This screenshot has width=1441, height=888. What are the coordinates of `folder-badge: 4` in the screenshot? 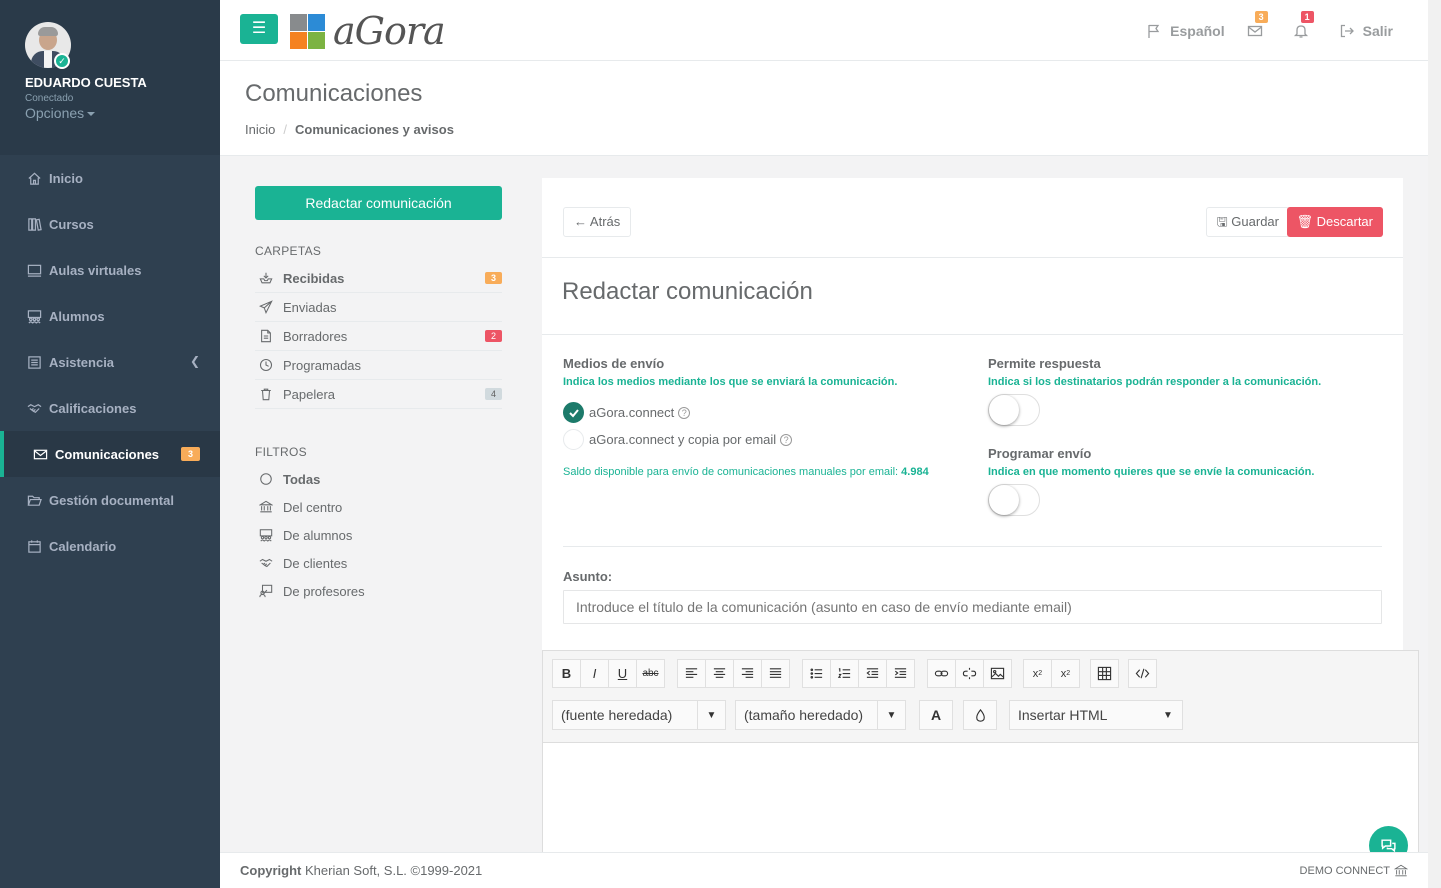 It's located at (493, 394).